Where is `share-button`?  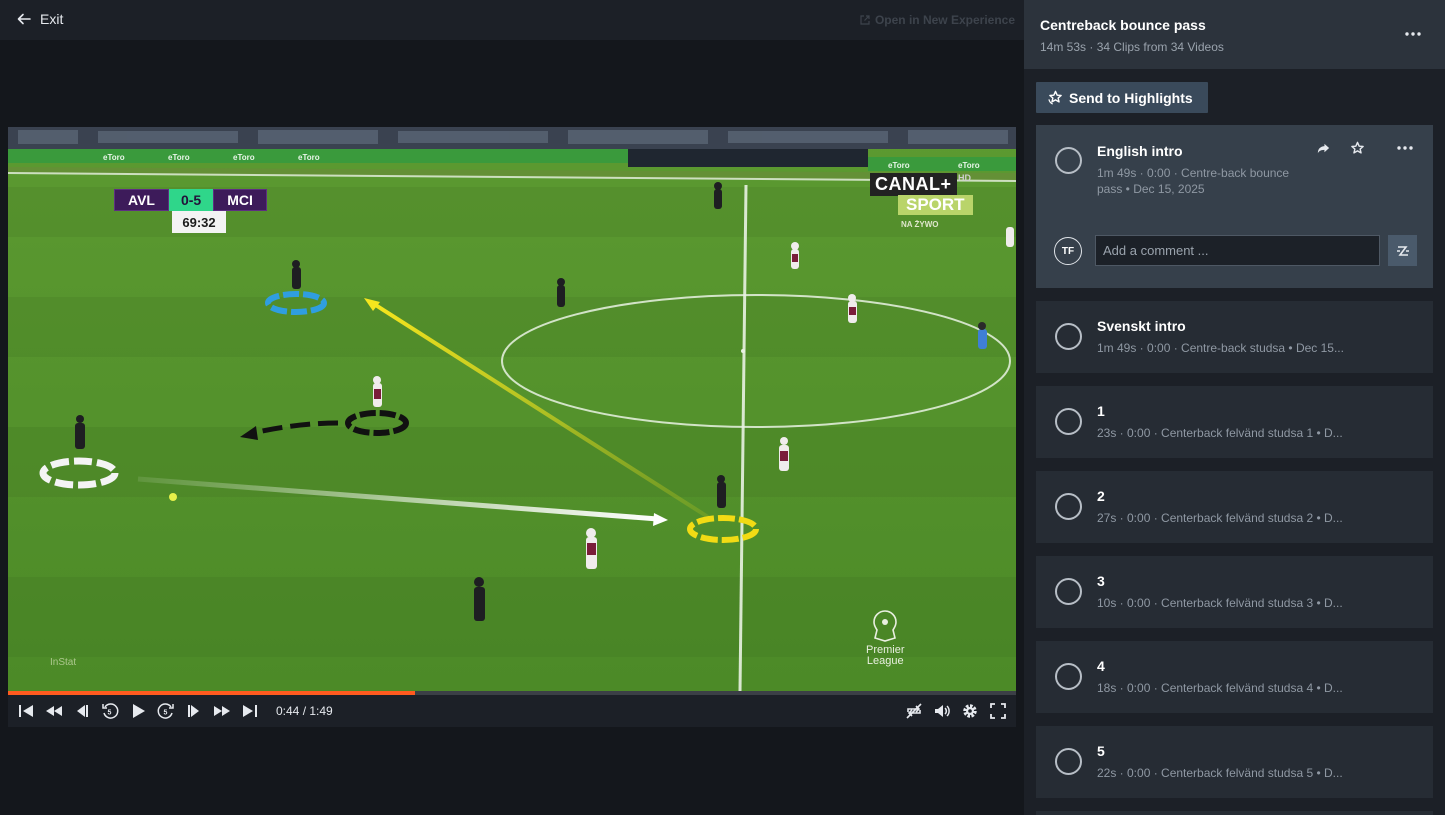
share-button is located at coordinates (1323, 148).